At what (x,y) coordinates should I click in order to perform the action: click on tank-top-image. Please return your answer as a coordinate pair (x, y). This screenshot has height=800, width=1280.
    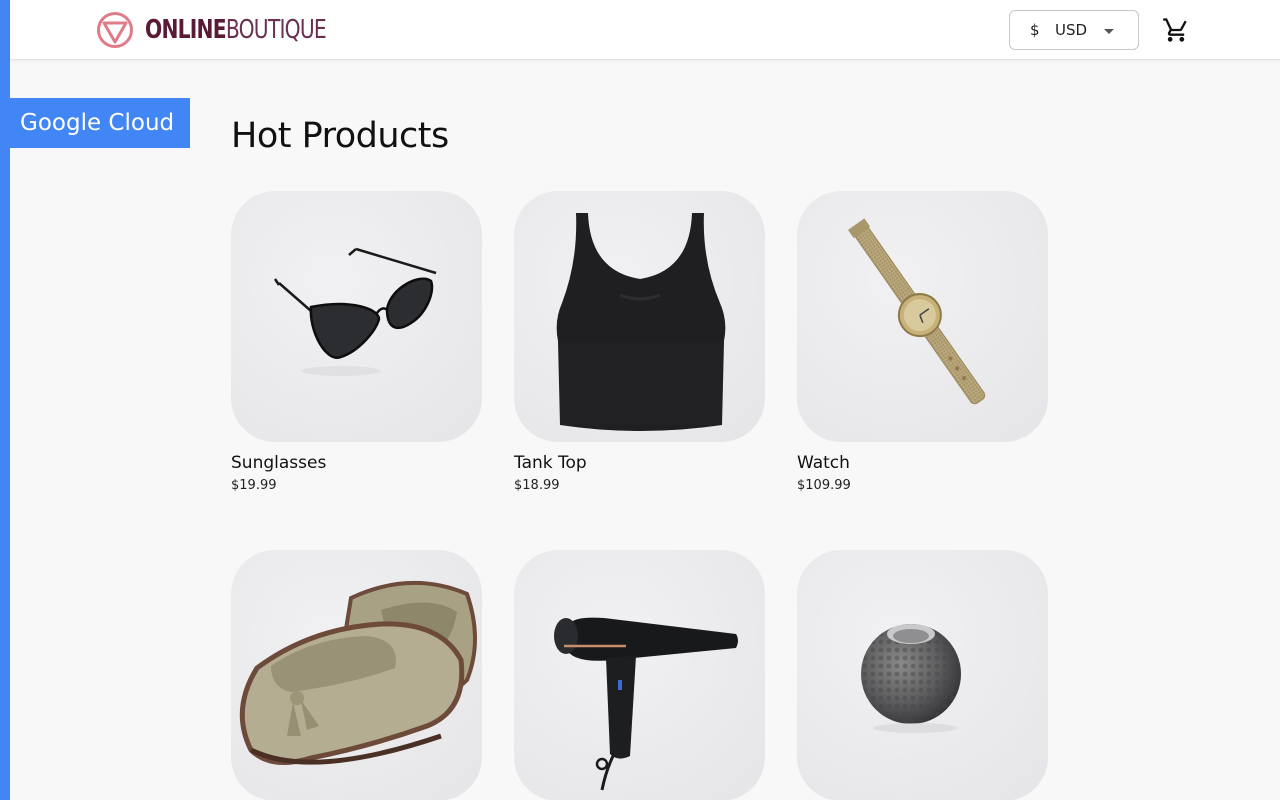
    Looking at the image, I should click on (639, 316).